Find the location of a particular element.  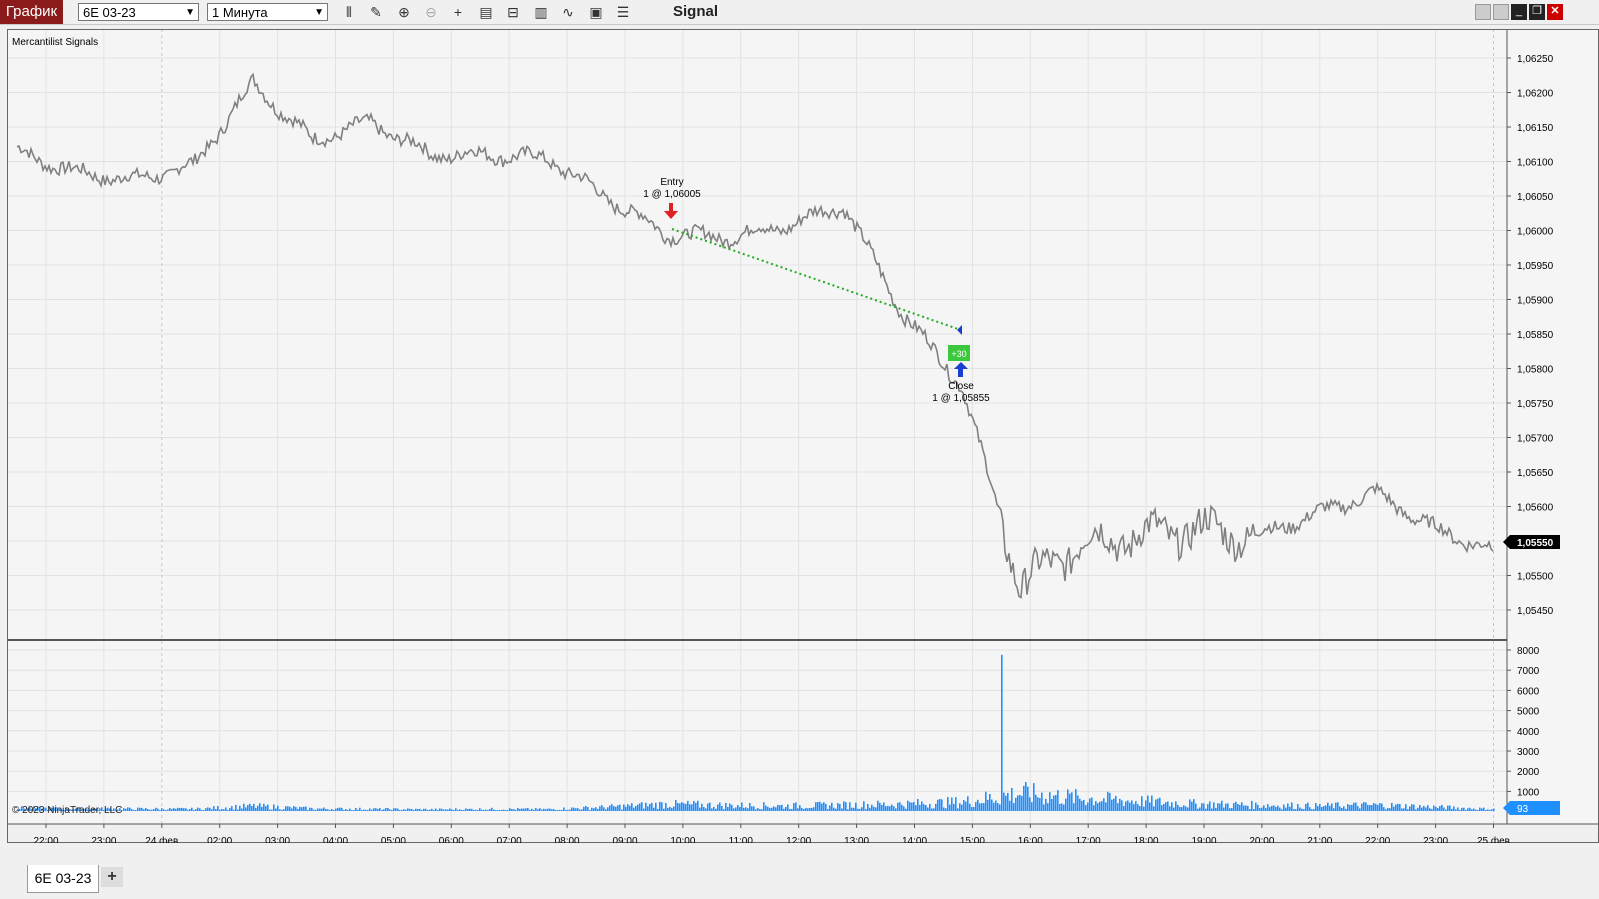

tile-alt-icon is located at coordinates (1501, 12).